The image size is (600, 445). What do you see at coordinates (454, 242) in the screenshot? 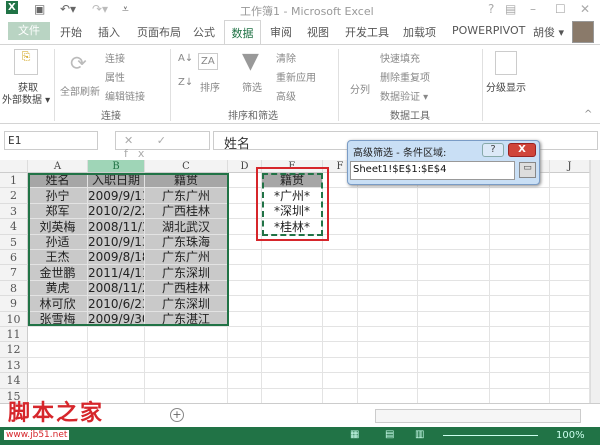
I see `cell-H5` at bounding box center [454, 242].